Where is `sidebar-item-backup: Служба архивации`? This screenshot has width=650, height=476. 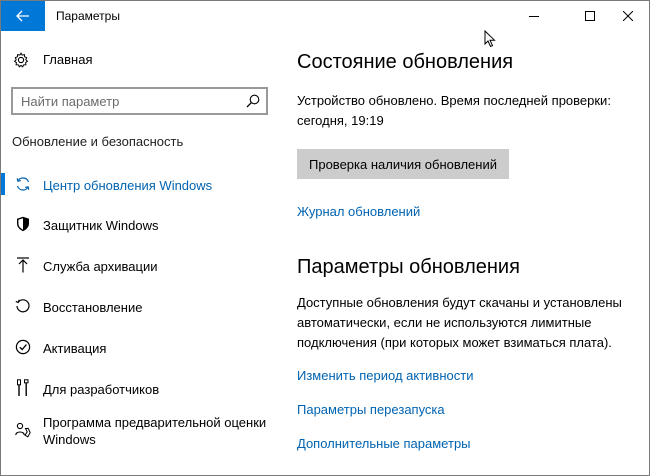 sidebar-item-backup: Служба архивации is located at coordinates (140, 265).